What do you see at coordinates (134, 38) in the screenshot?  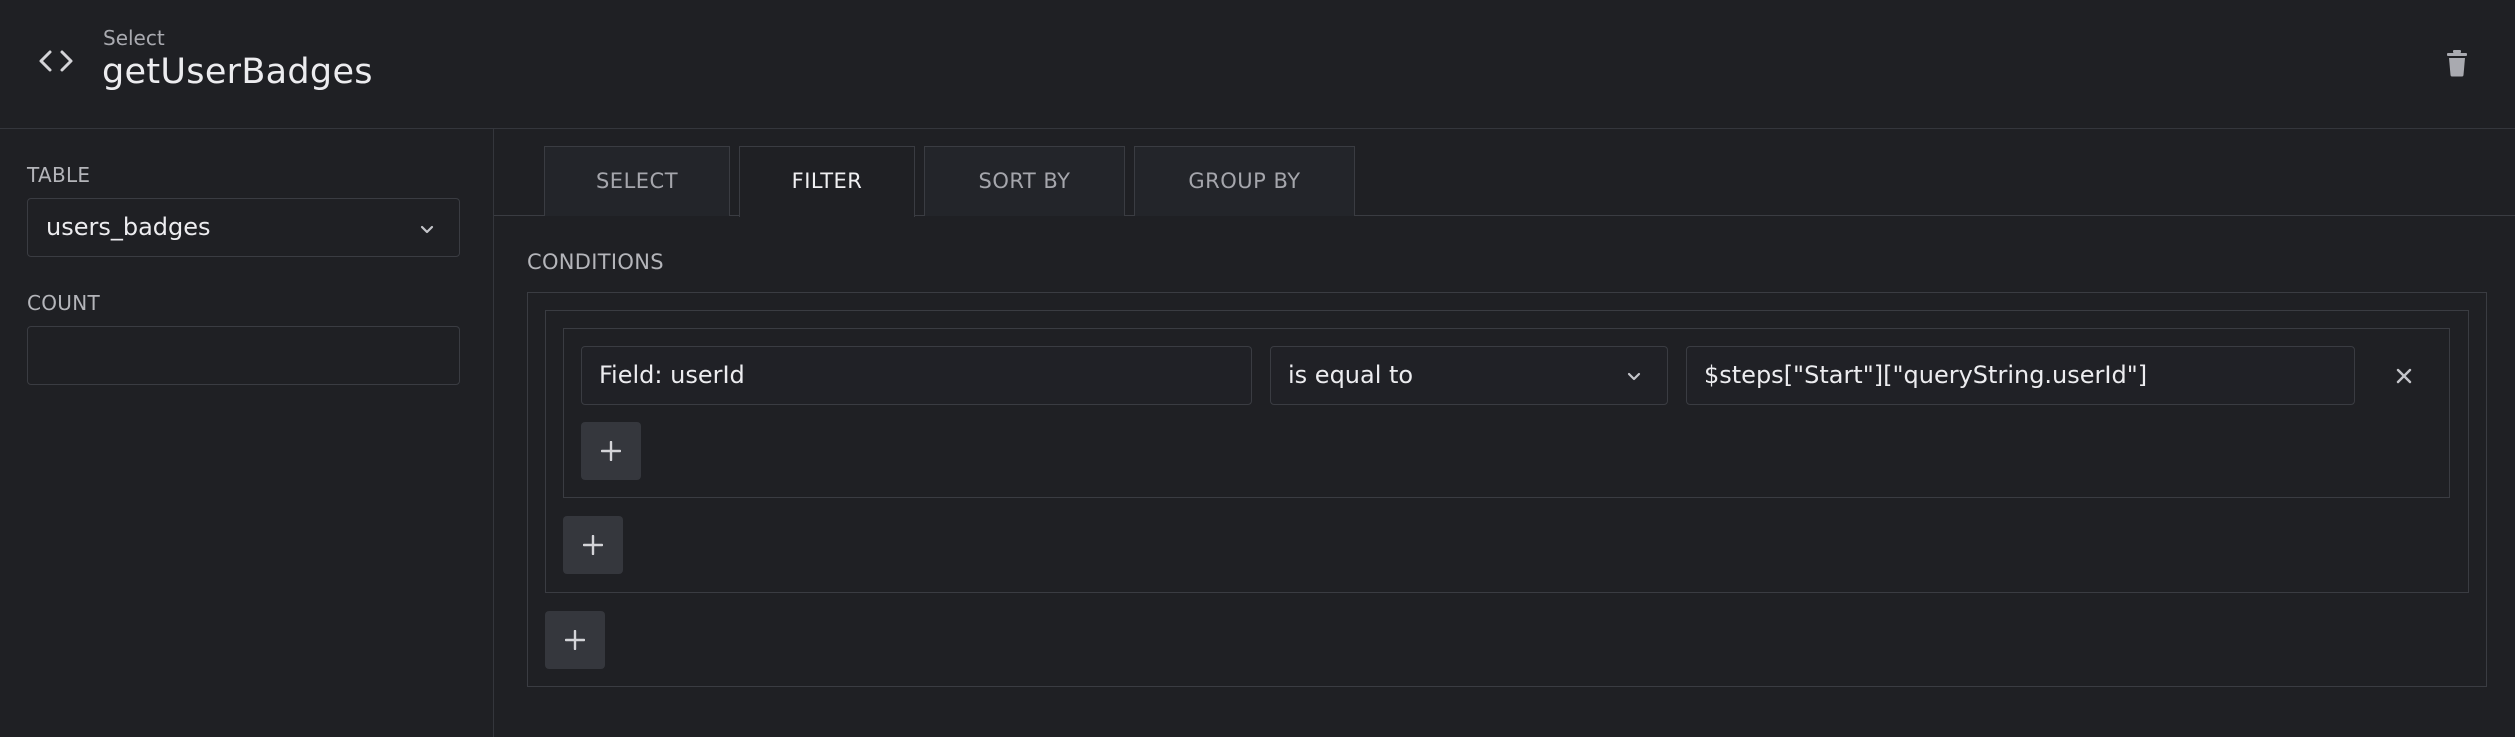 I see `query-type-label: Select` at bounding box center [134, 38].